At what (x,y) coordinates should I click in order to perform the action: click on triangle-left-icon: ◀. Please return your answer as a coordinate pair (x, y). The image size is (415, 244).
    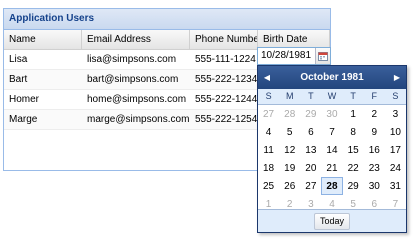
    Looking at the image, I should click on (267, 77).